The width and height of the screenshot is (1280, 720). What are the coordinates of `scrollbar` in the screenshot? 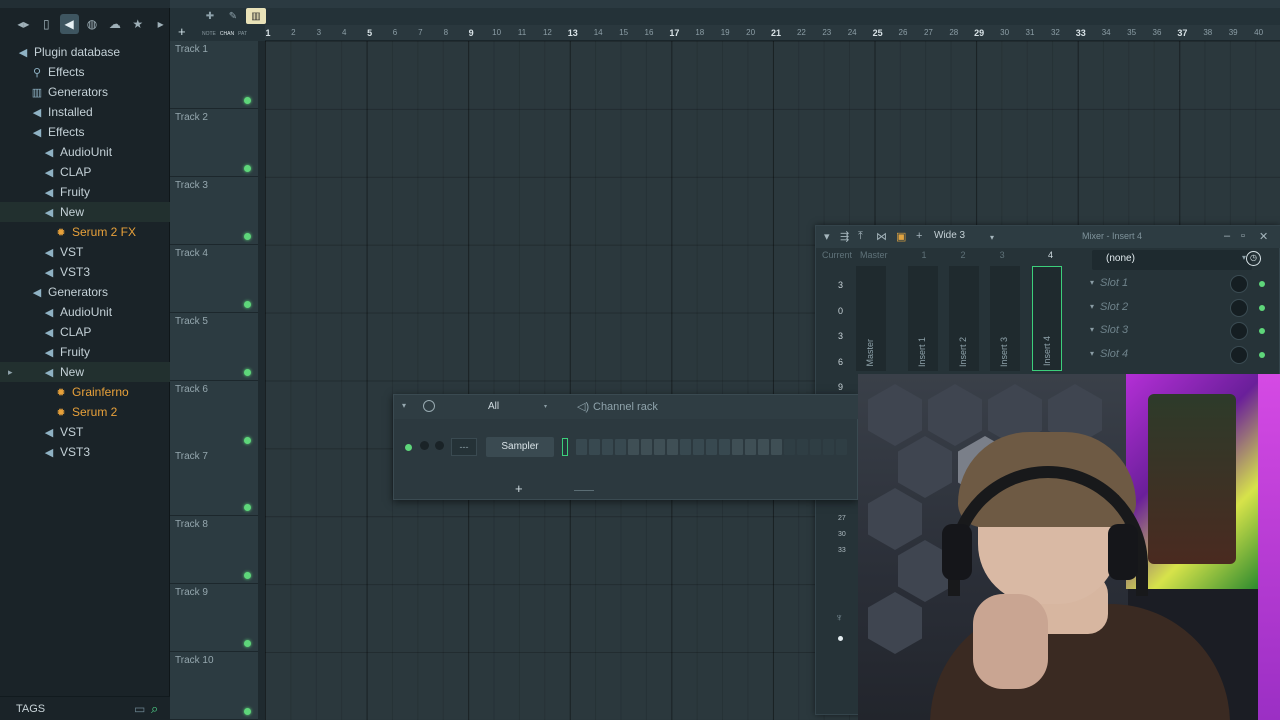 It's located at (584, 490).